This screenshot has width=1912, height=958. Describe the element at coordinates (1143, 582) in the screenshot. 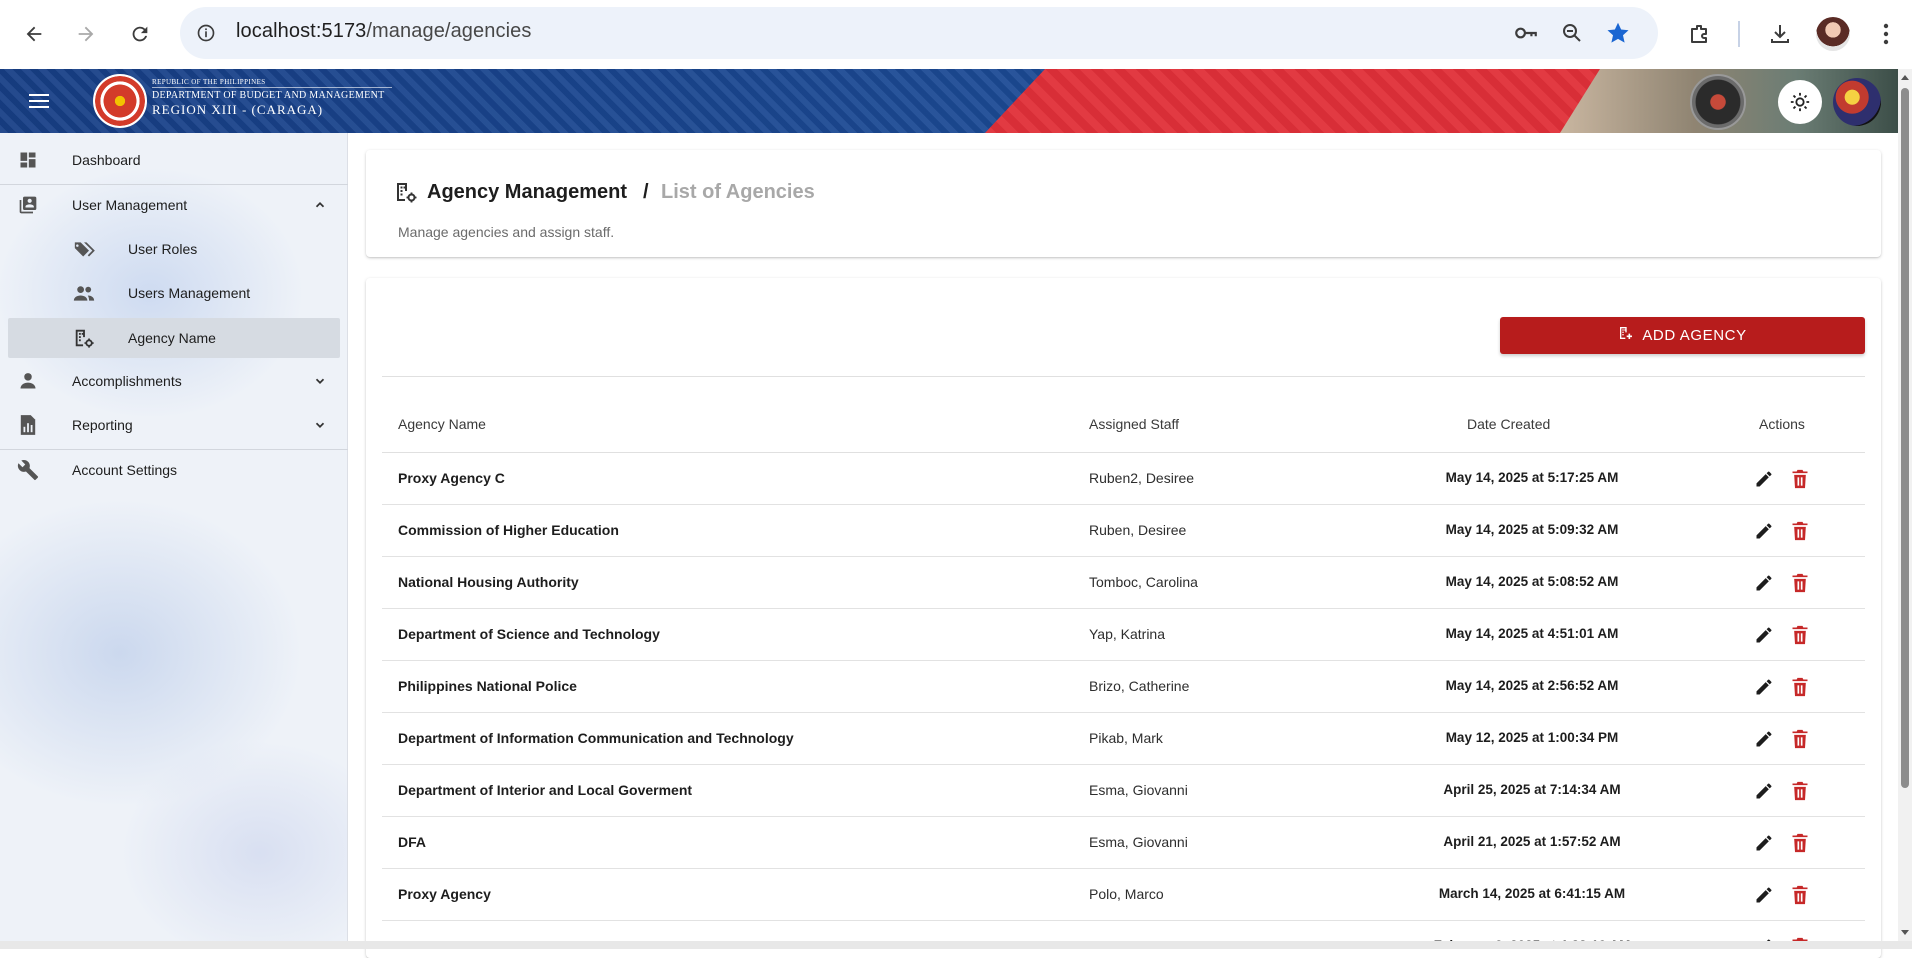

I see `assigned-staff-cell: Tomboc, Carolina` at that location.